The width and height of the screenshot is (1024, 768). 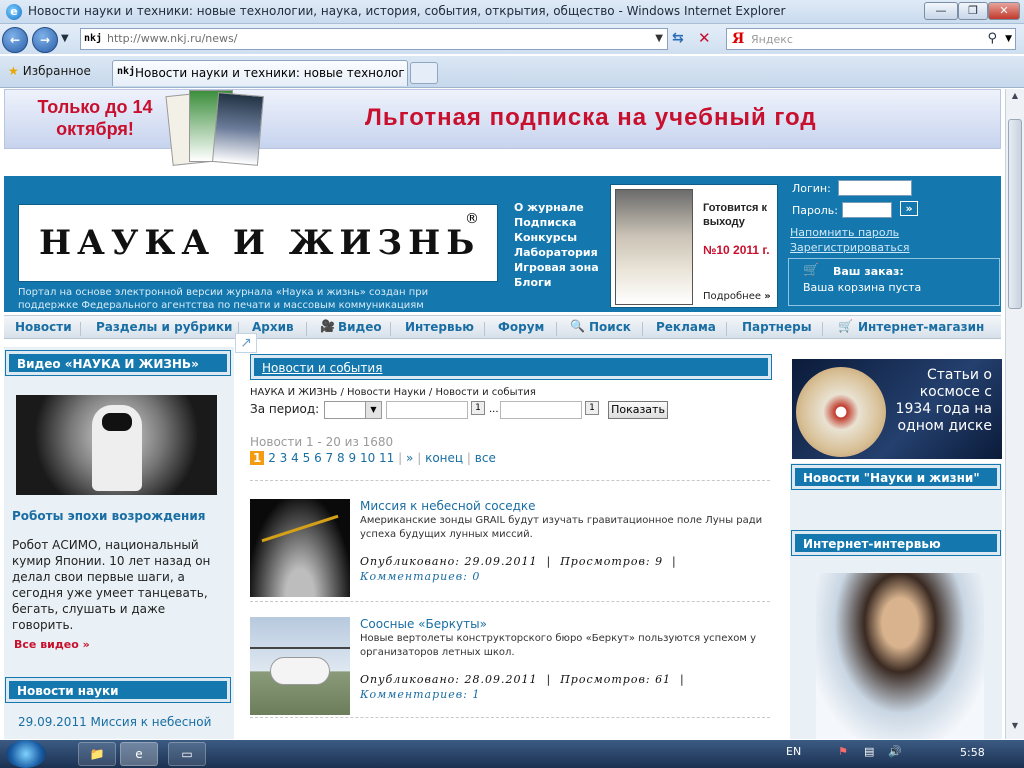 I want to click on all-videos-link: Все видео », so click(x=52, y=644).